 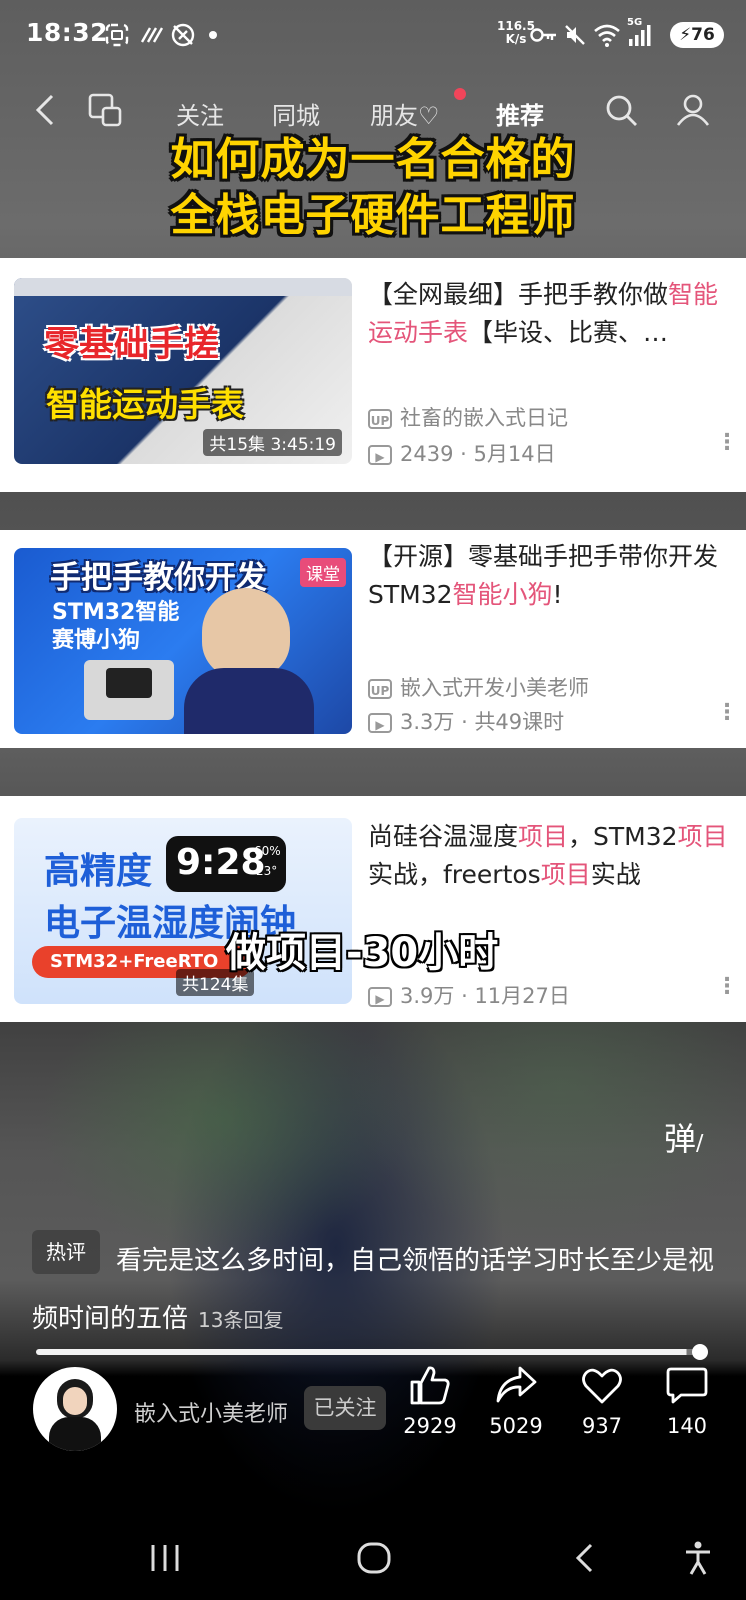 I want to click on comment-button: 140, so click(x=687, y=1401).